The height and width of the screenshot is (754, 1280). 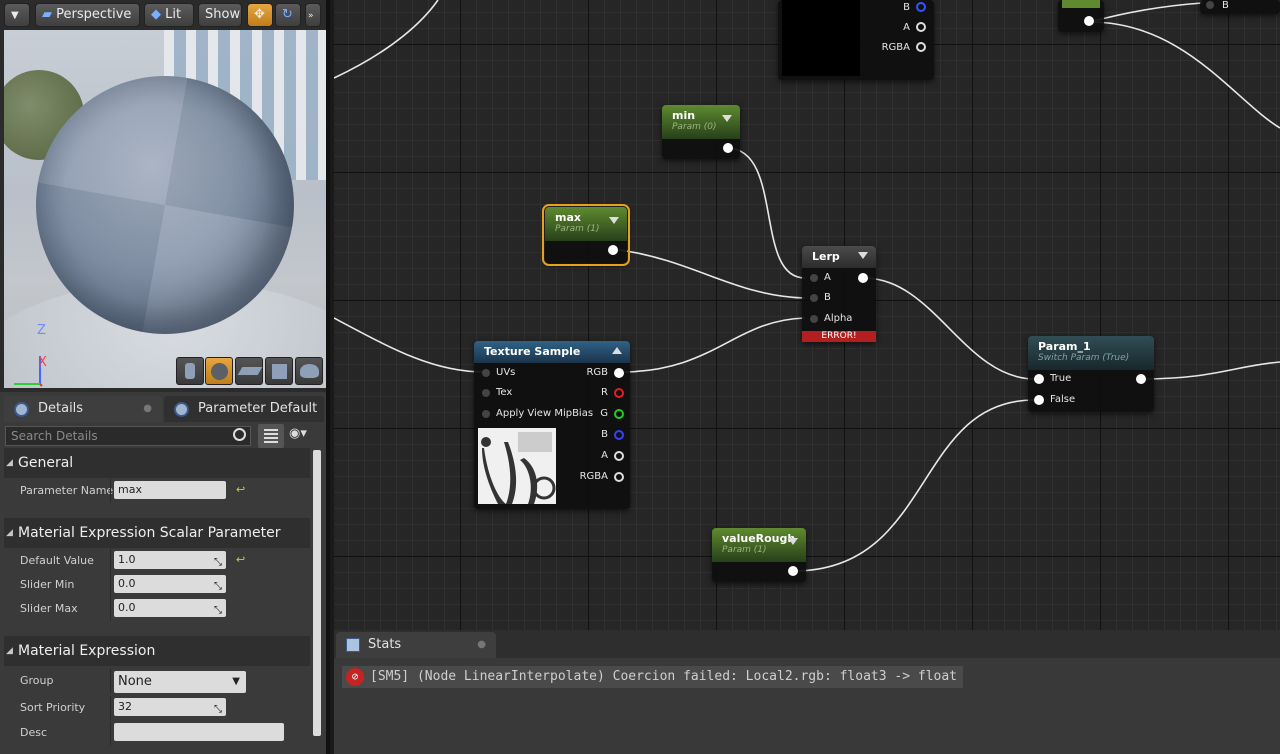 What do you see at coordinates (67, 490) in the screenshot?
I see `parameter-name-label: Parameter Name` at bounding box center [67, 490].